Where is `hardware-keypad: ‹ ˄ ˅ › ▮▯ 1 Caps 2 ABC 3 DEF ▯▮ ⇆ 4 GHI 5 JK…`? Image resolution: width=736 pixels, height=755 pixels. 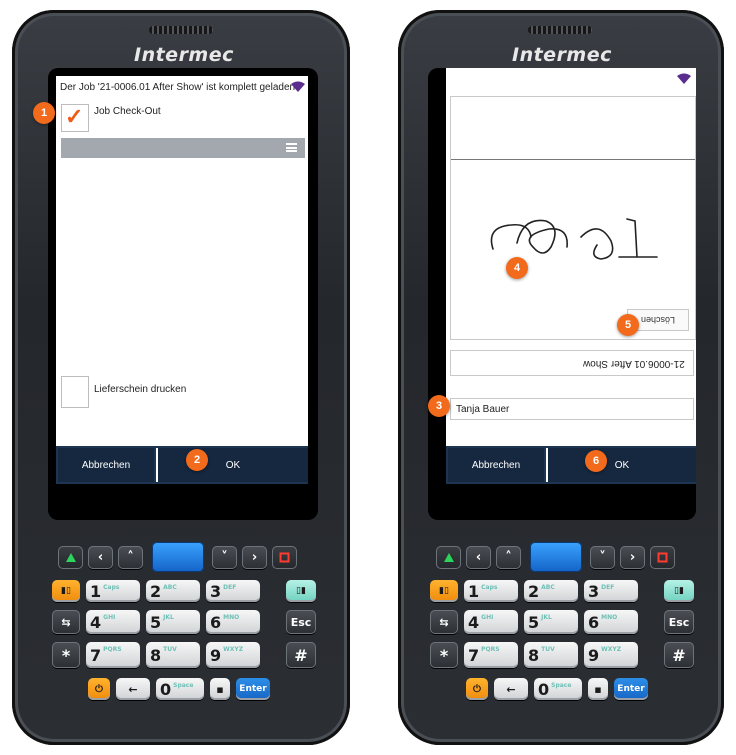
hardware-keypad: ‹ ˄ ˅ › ▮▯ 1 Caps 2 ABC 3 DEF ▯▮ ⇆ 4 GHI 5 JK… is located at coordinates (187, 630).